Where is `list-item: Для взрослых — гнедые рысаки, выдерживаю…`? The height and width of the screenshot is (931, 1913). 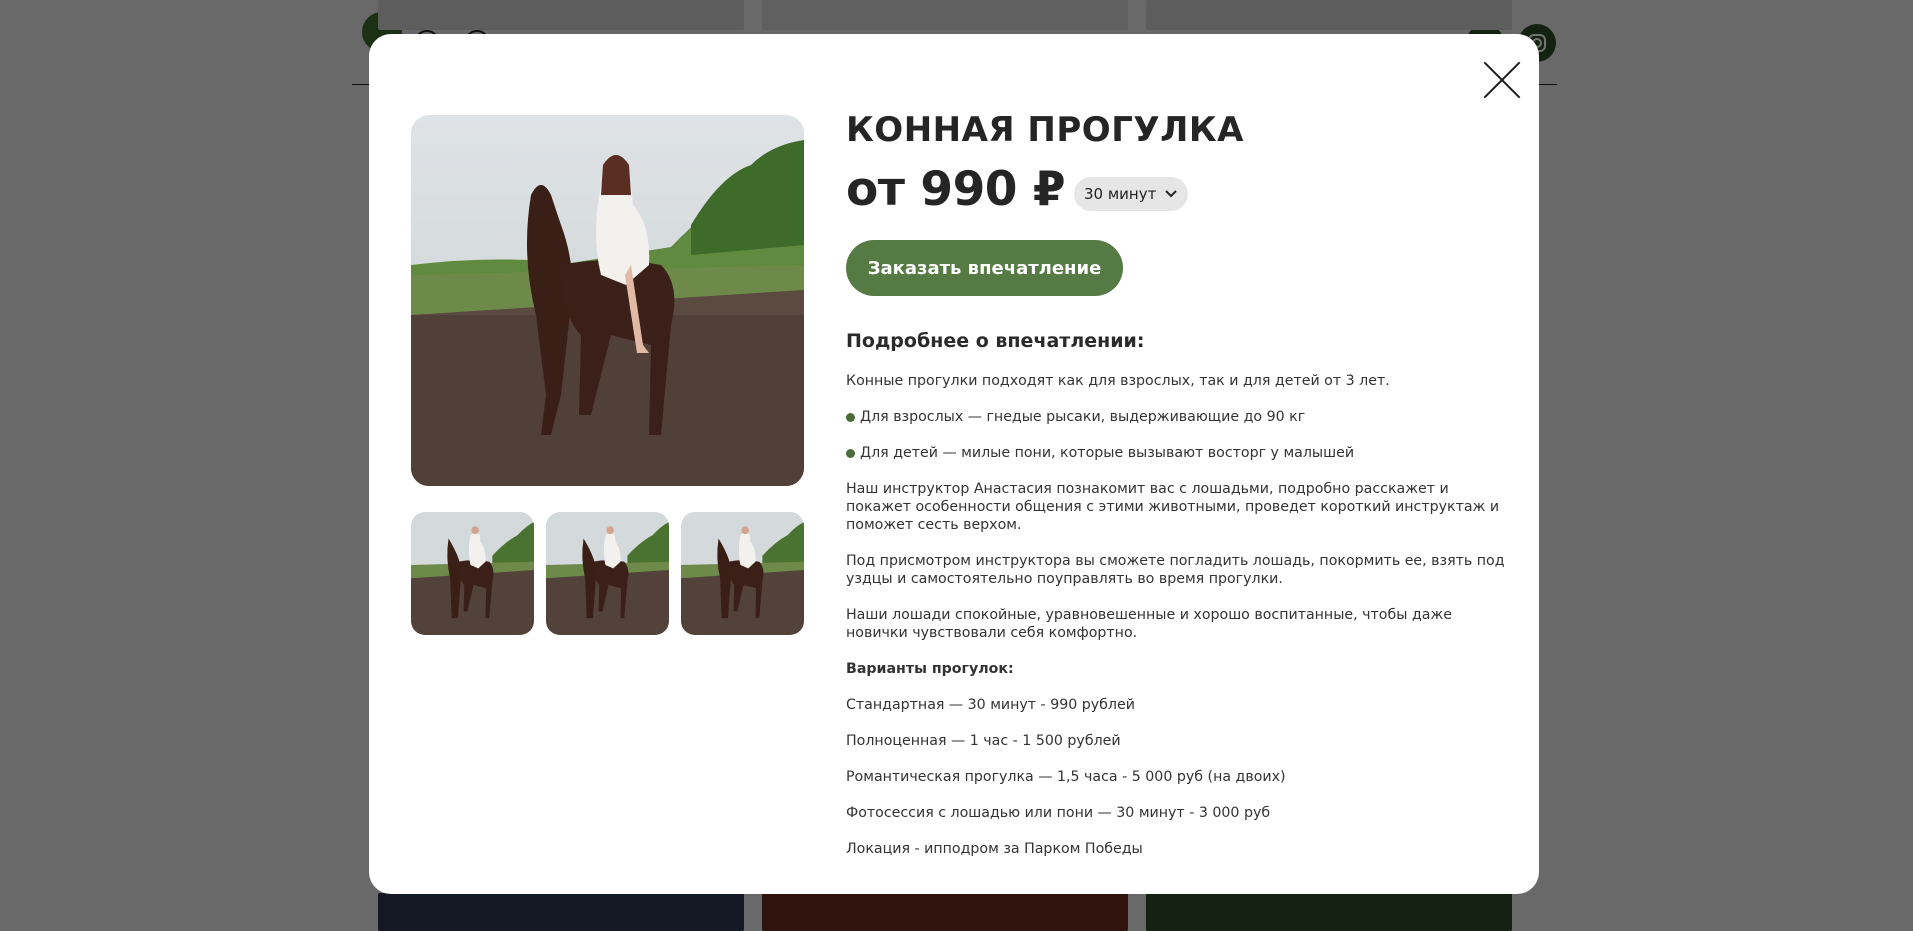
list-item: Для взрослых — гнедые рысаки, выдерживаю… is located at coordinates (1176, 417).